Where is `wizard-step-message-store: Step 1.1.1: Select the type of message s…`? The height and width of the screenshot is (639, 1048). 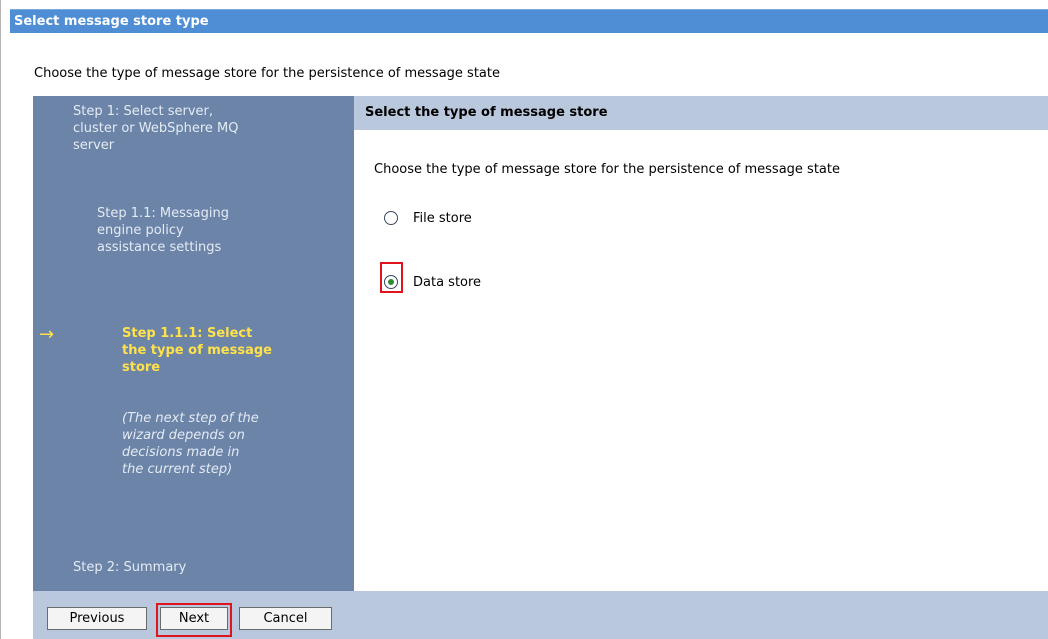 wizard-step-message-store: Step 1.1.1: Select the type of message s… is located at coordinates (197, 350).